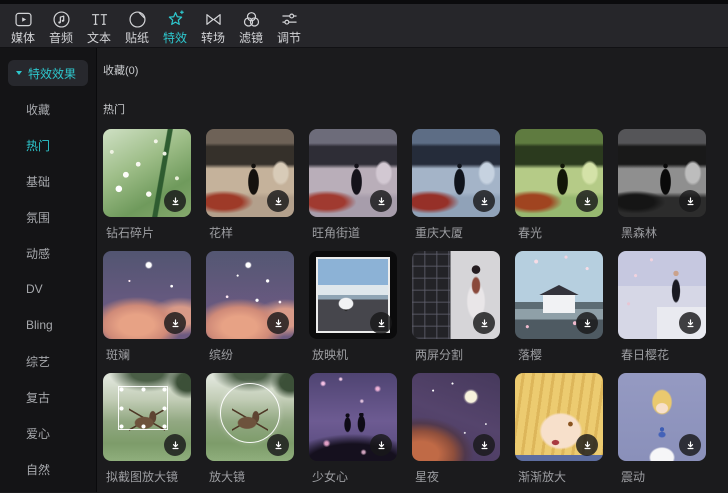 The height and width of the screenshot is (493, 728). I want to click on effect-card: 放映机, so click(353, 307).